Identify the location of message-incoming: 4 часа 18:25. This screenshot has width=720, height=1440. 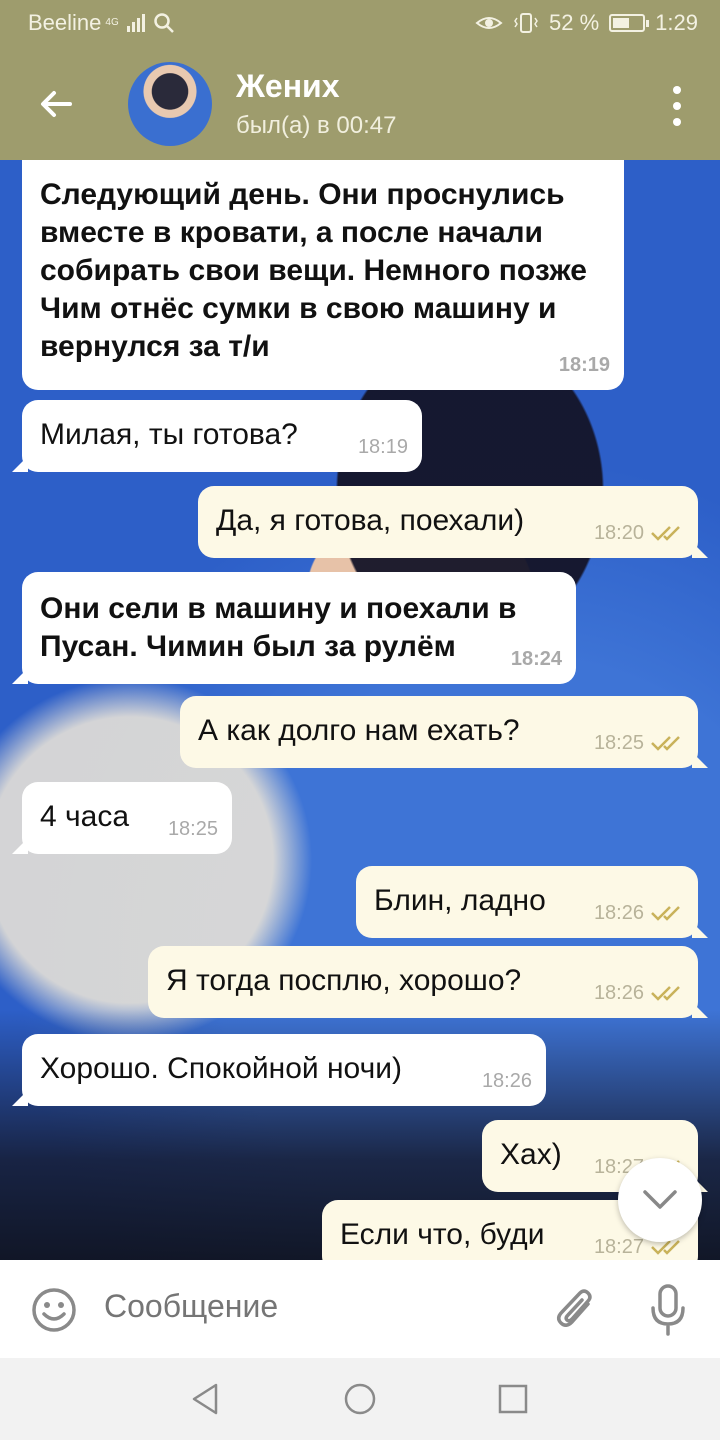
(122, 818).